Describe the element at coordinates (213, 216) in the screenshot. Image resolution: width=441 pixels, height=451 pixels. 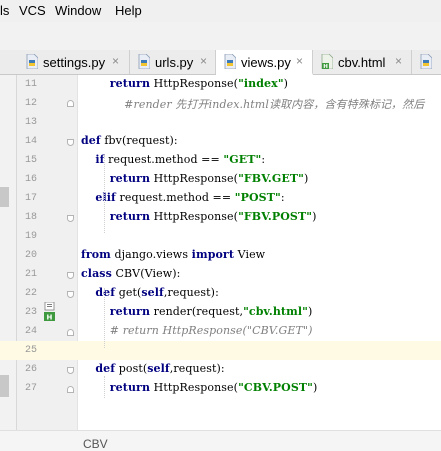
I see `code-text: return HttpResponse("FBV.POST")` at that location.